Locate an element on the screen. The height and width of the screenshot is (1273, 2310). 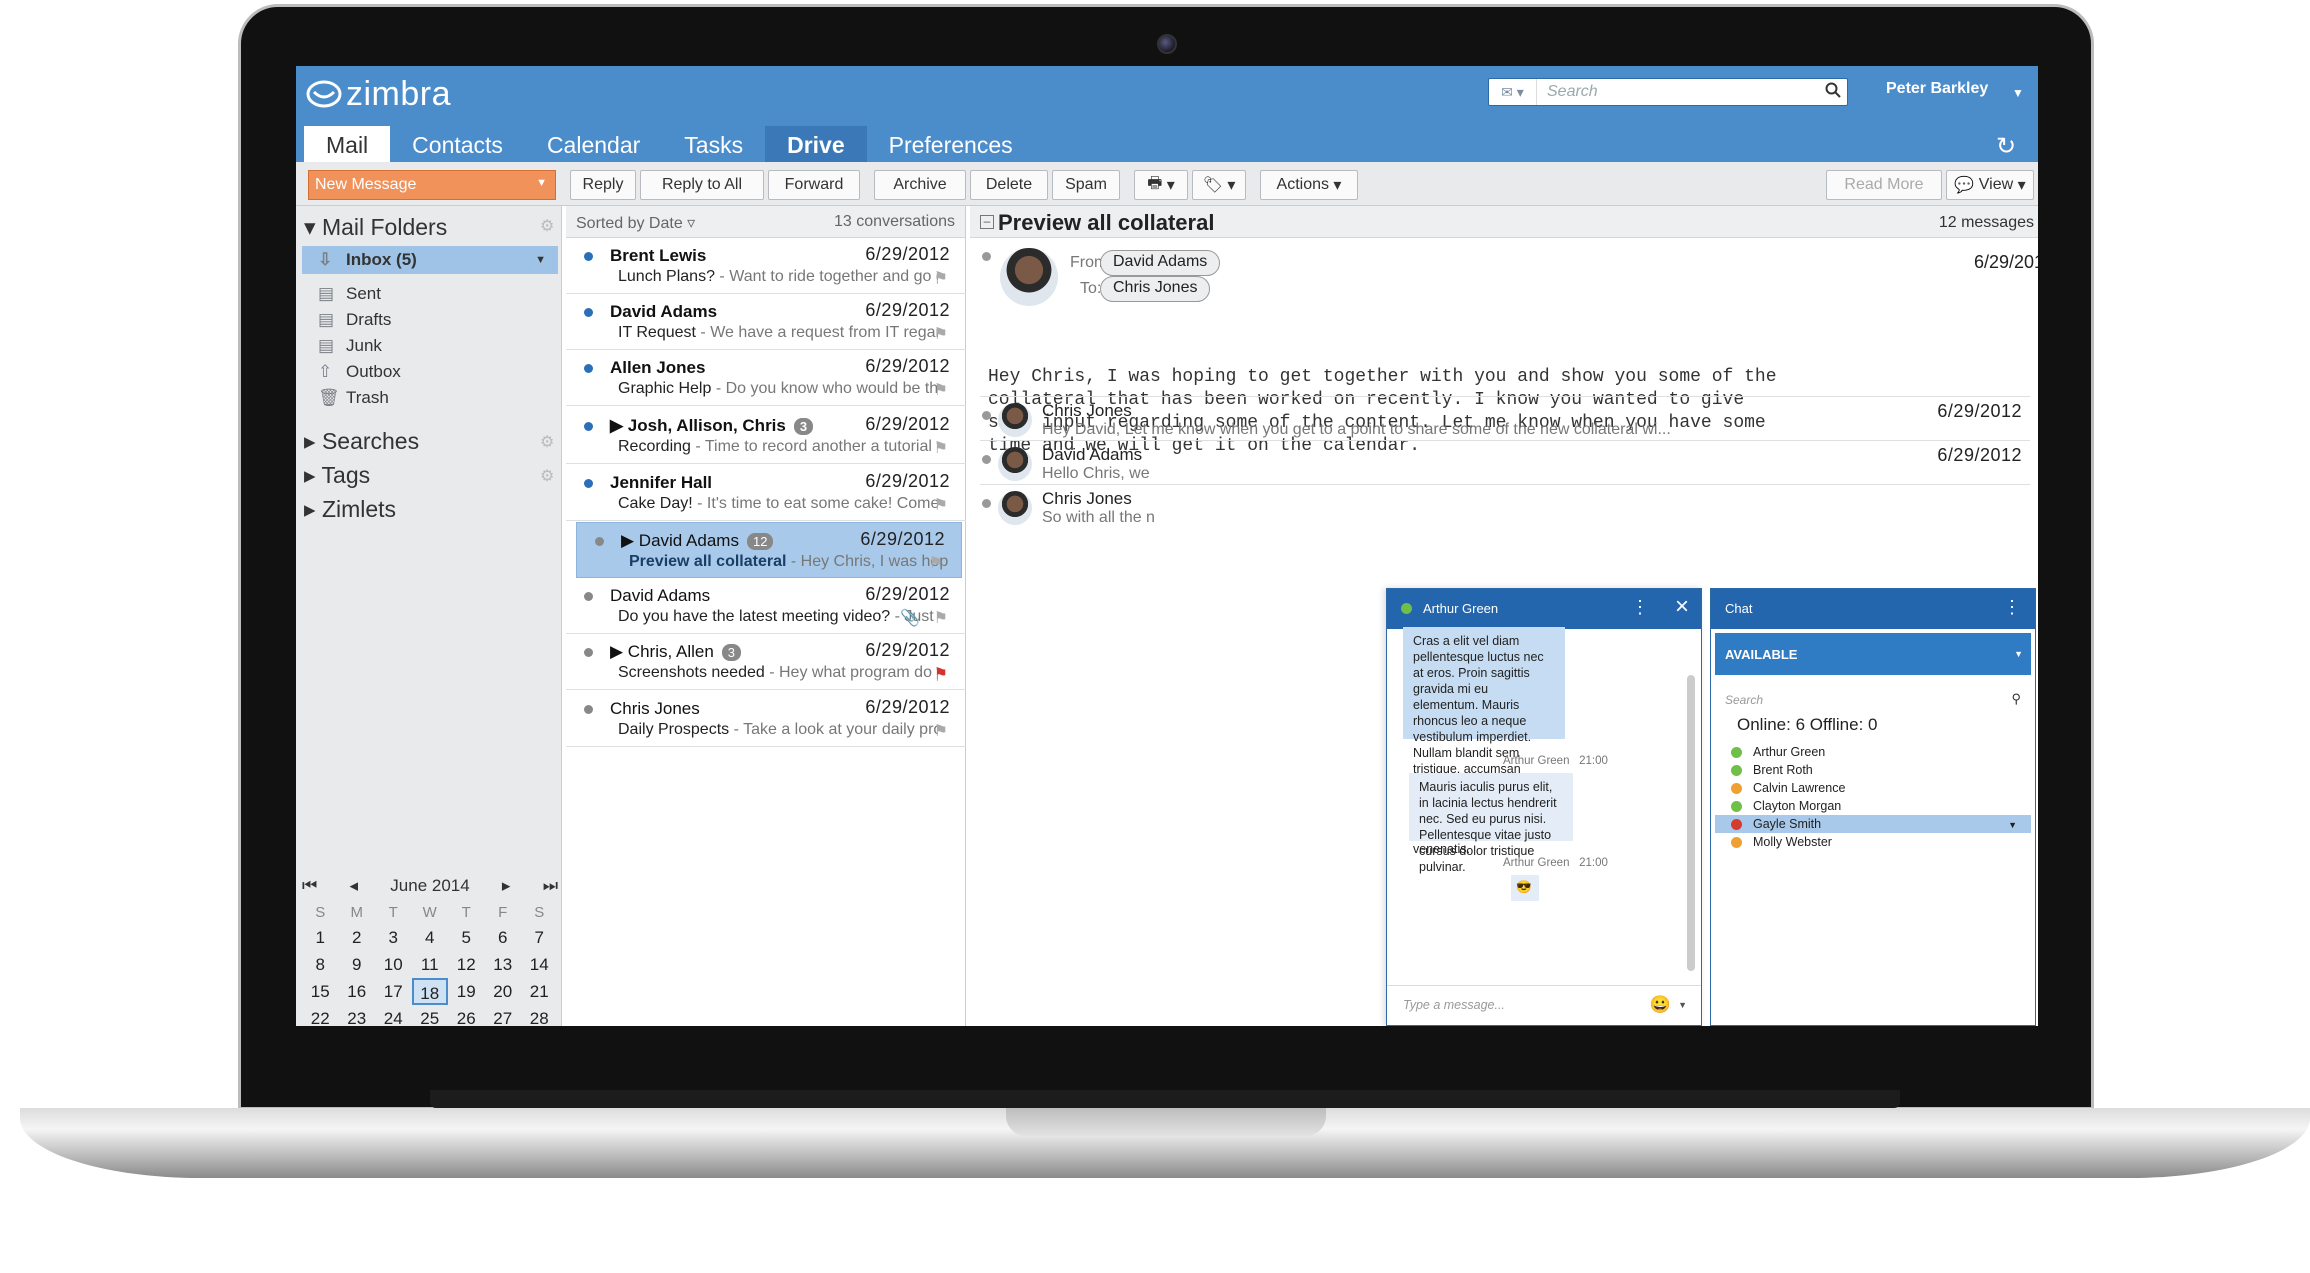
calendar-day: 9 is located at coordinates (357, 964).